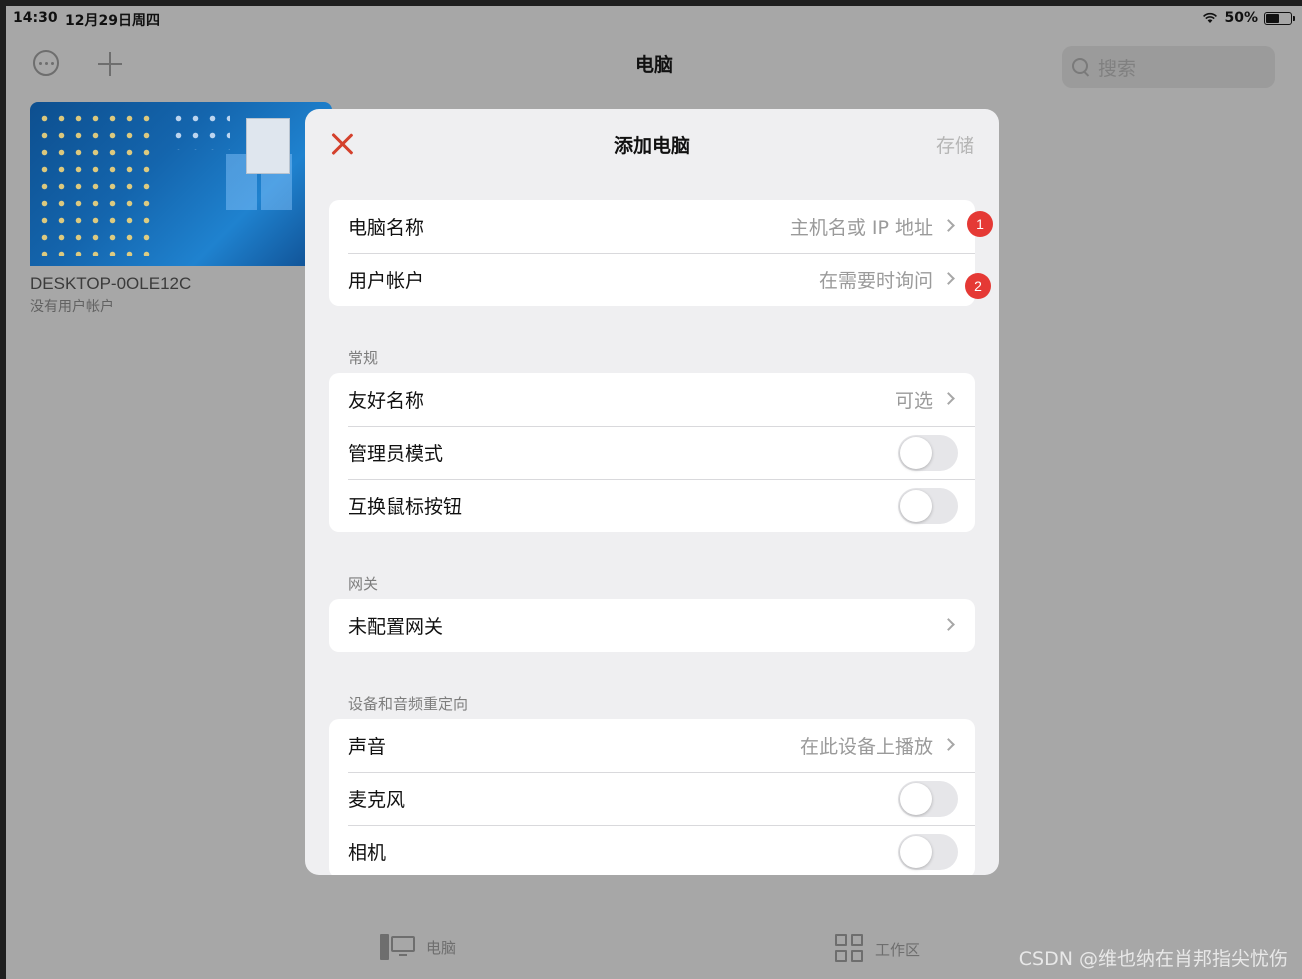  What do you see at coordinates (1279, 18) in the screenshot?
I see `battery-icon` at bounding box center [1279, 18].